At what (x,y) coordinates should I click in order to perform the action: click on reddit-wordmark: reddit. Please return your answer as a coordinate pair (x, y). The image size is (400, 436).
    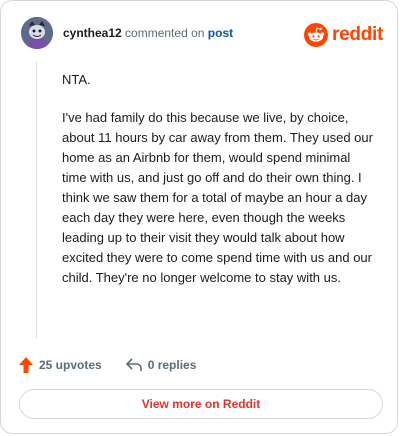
    Looking at the image, I should click on (357, 34).